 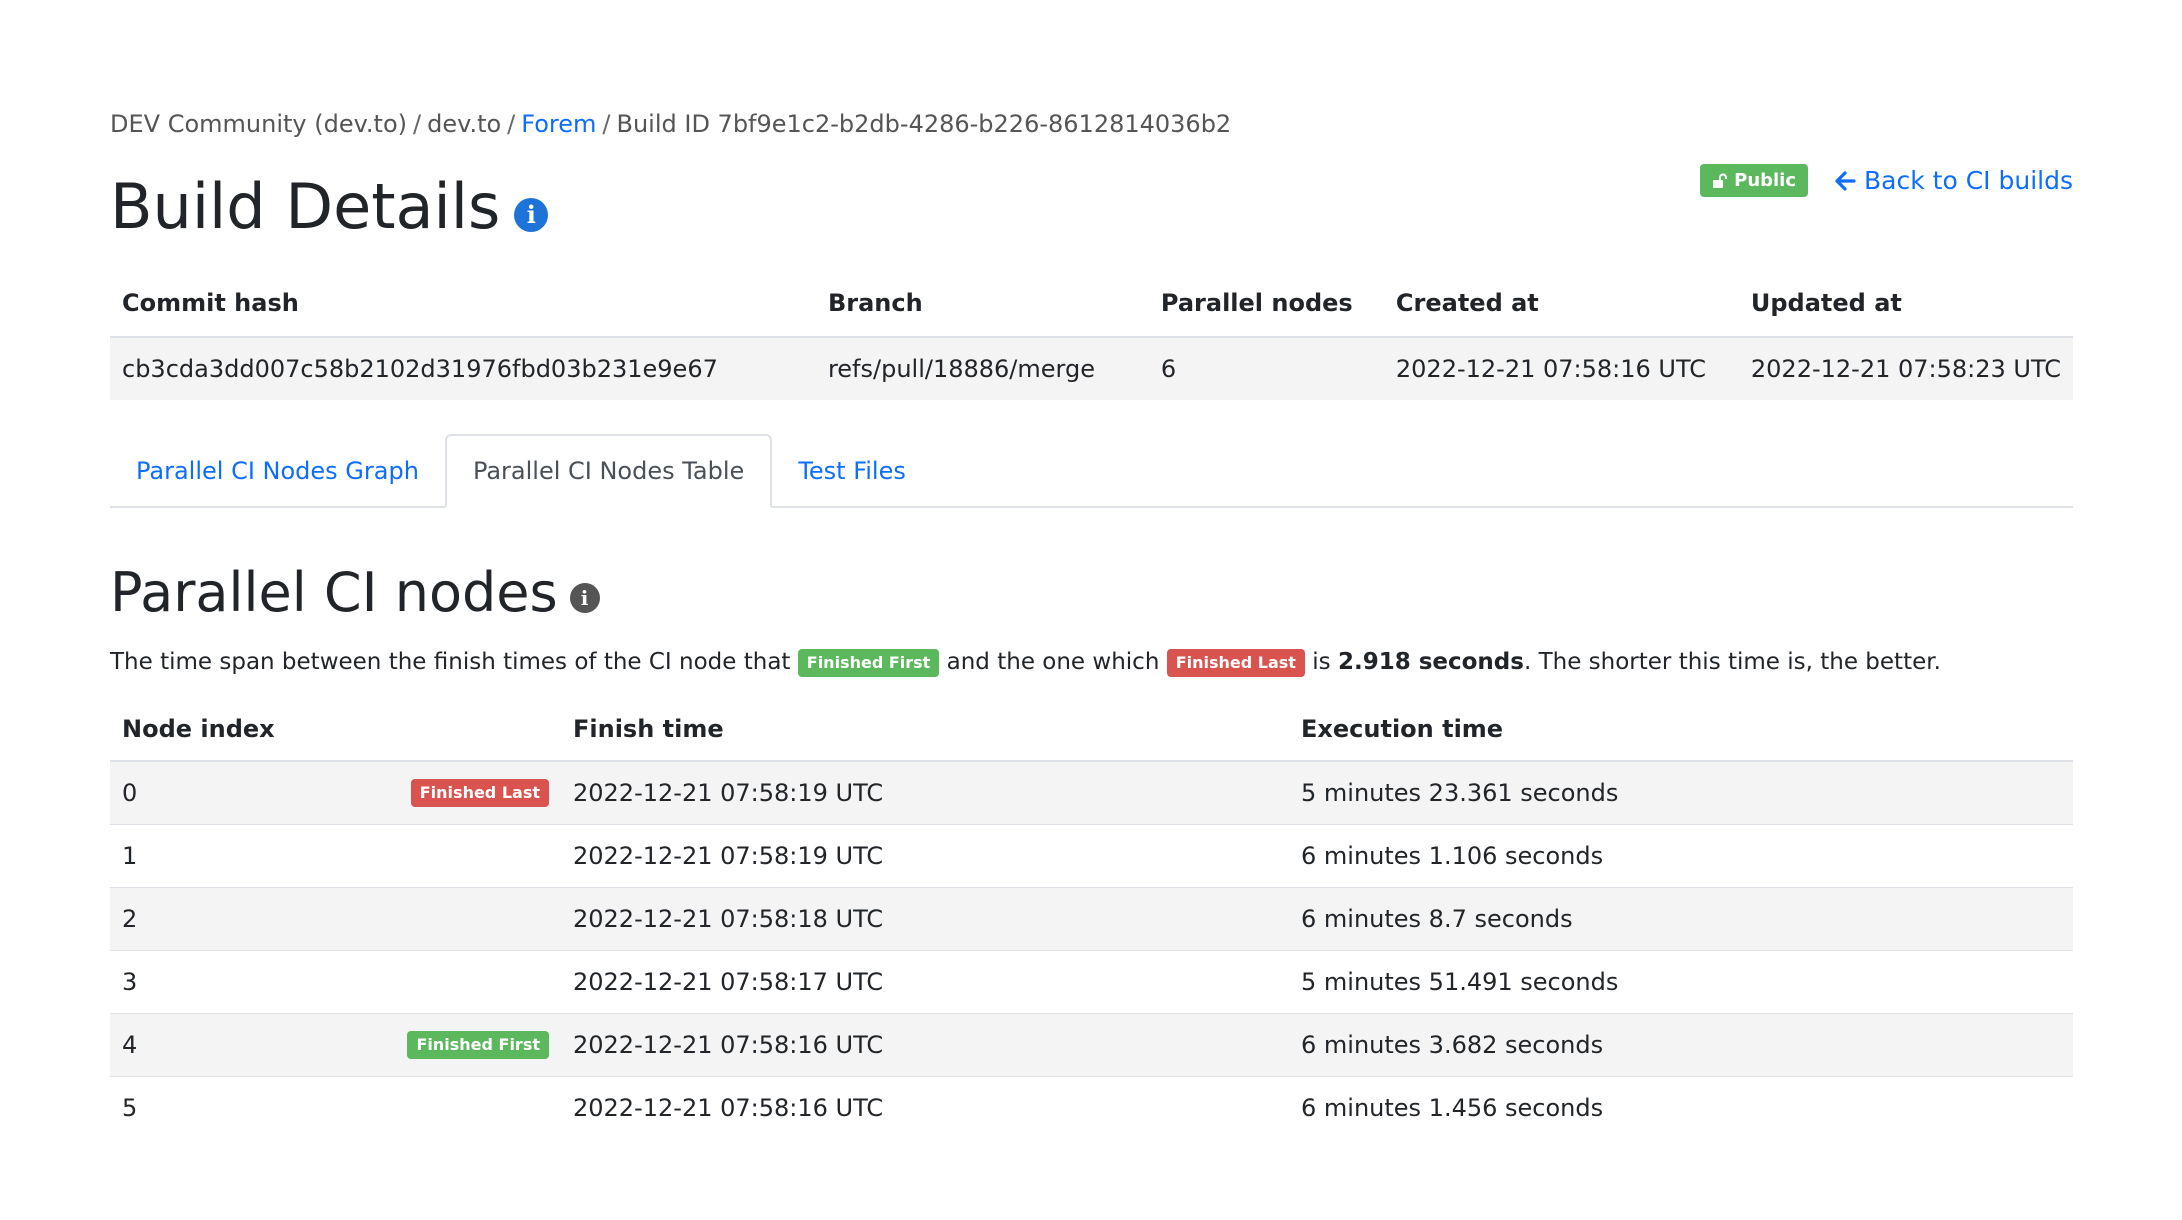 I want to click on created-at-value: 2022-12-21 07:58:16 UTC, so click(x=1561, y=368).